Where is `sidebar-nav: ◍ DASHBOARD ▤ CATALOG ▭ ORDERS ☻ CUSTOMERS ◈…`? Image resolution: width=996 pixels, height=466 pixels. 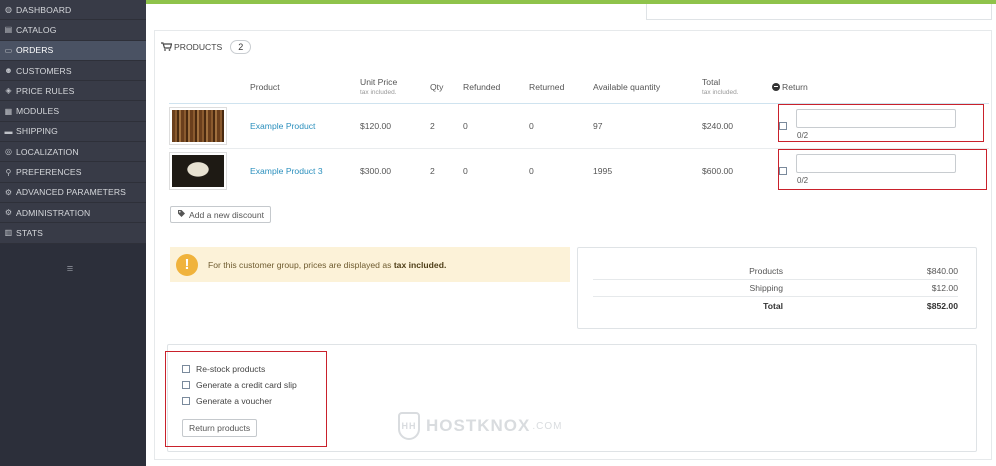 sidebar-nav: ◍ DASHBOARD ▤ CATALOG ▭ ORDERS ☻ CUSTOMERS ◈… is located at coordinates (73, 122).